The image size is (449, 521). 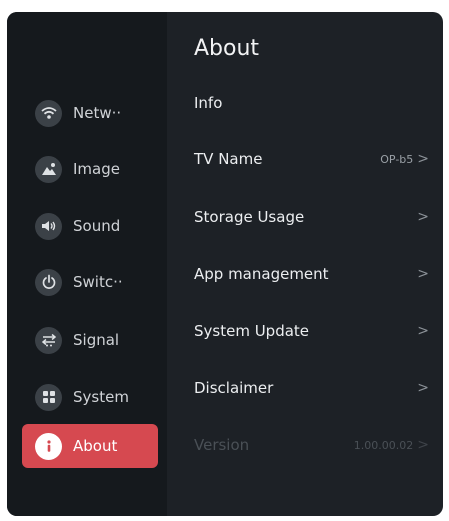 What do you see at coordinates (311, 445) in the screenshot?
I see `menu-row-version: Version 1.00.00.02 >` at bounding box center [311, 445].